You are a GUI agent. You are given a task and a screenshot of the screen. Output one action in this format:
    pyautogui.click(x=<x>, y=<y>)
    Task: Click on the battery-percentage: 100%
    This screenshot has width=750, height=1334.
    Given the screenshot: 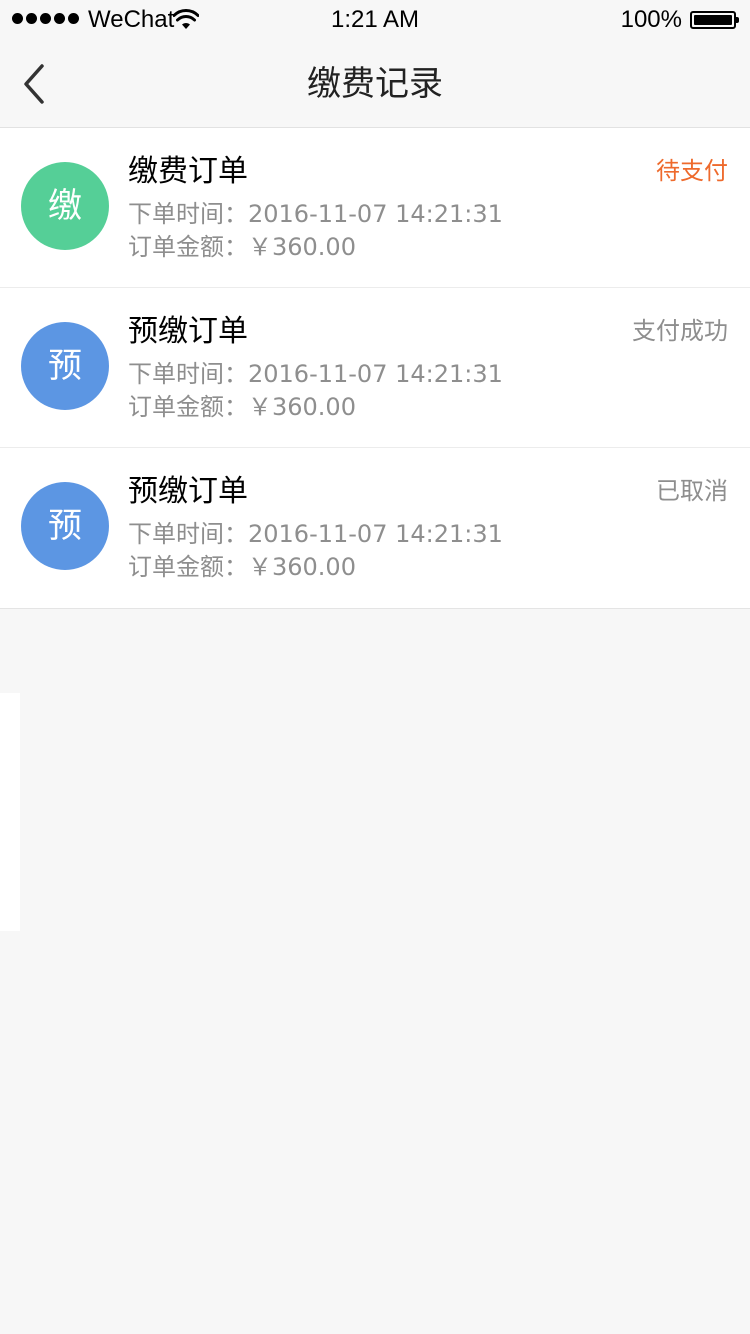 What is the action you would take?
    pyautogui.click(x=651, y=19)
    